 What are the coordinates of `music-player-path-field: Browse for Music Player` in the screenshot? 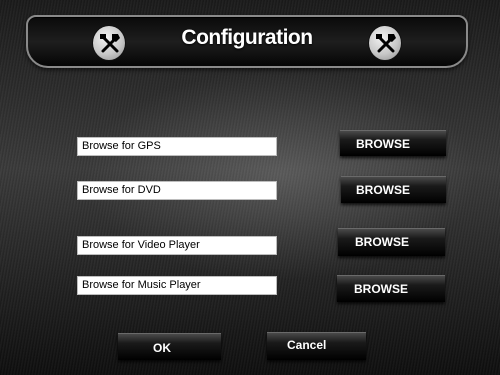 It's located at (177, 285).